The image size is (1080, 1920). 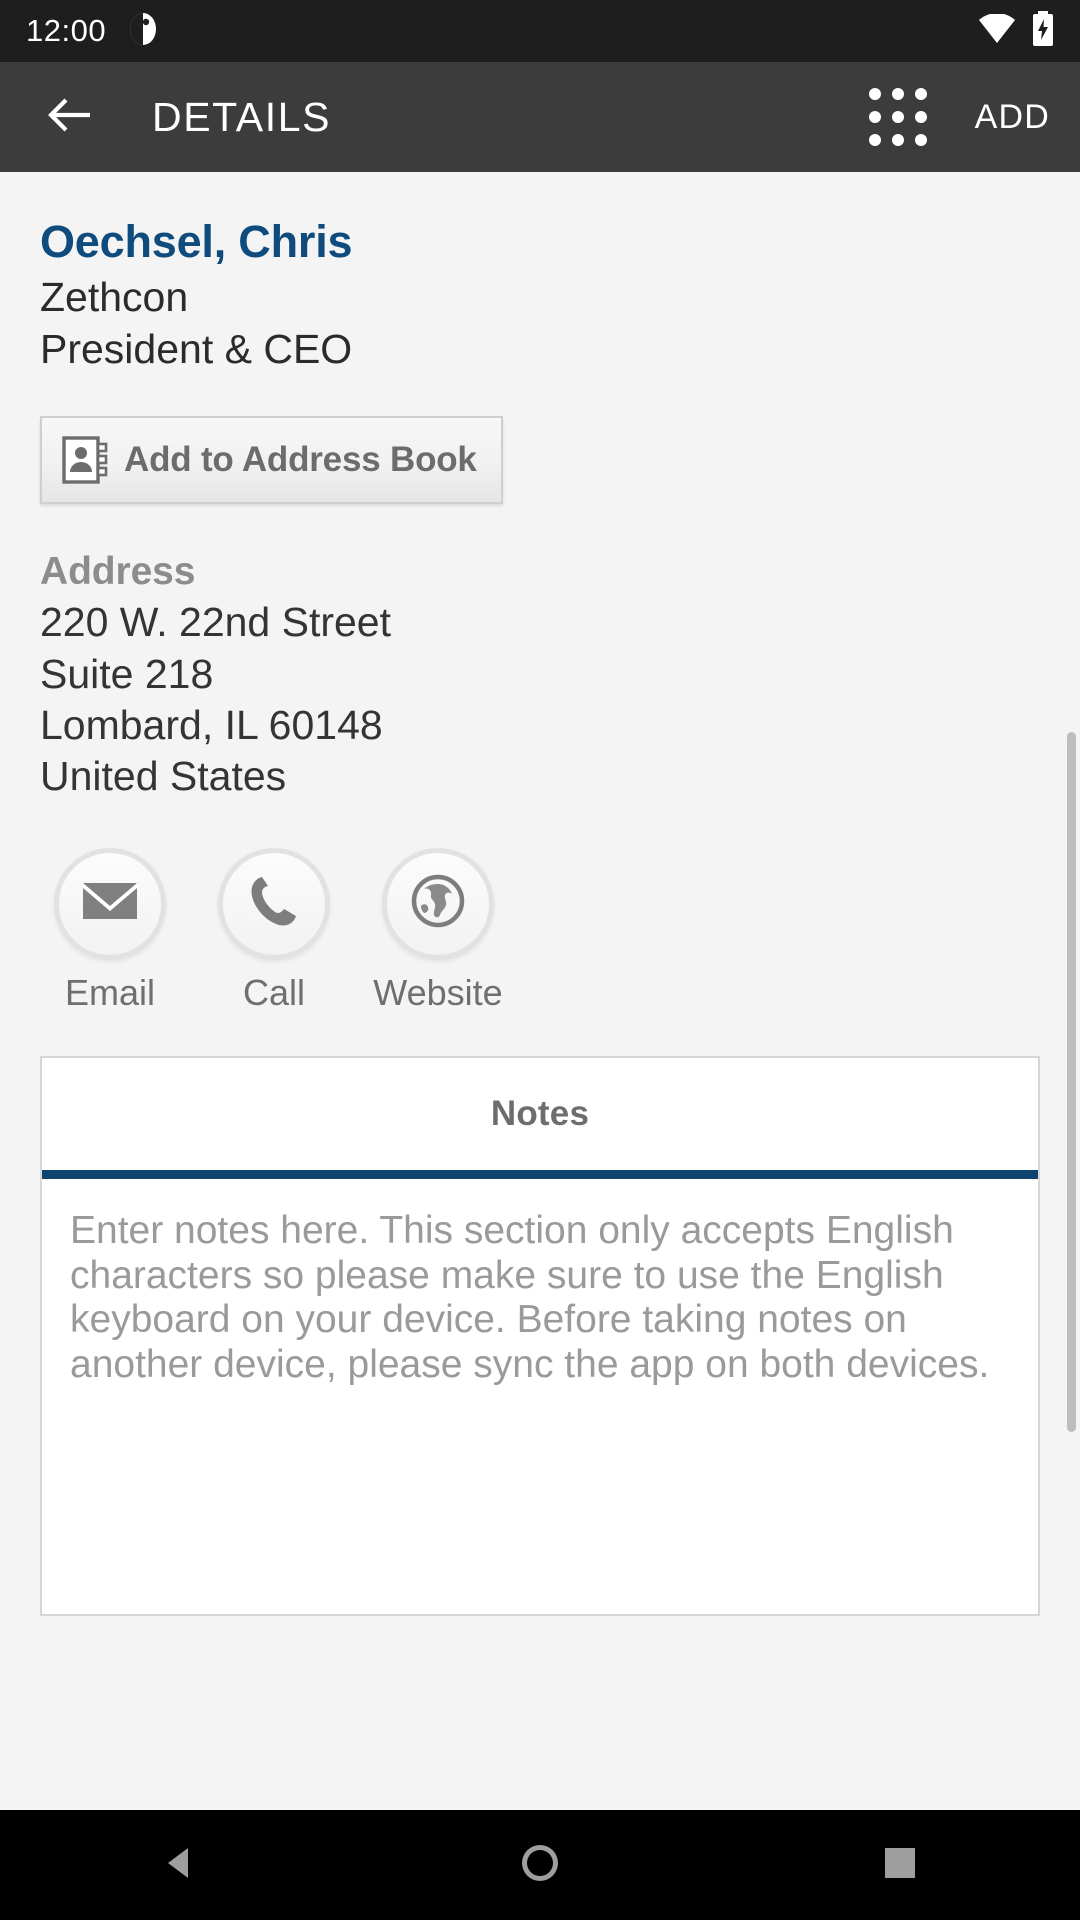 I want to click on contact-actions: Email Call Website, so click(x=540, y=930).